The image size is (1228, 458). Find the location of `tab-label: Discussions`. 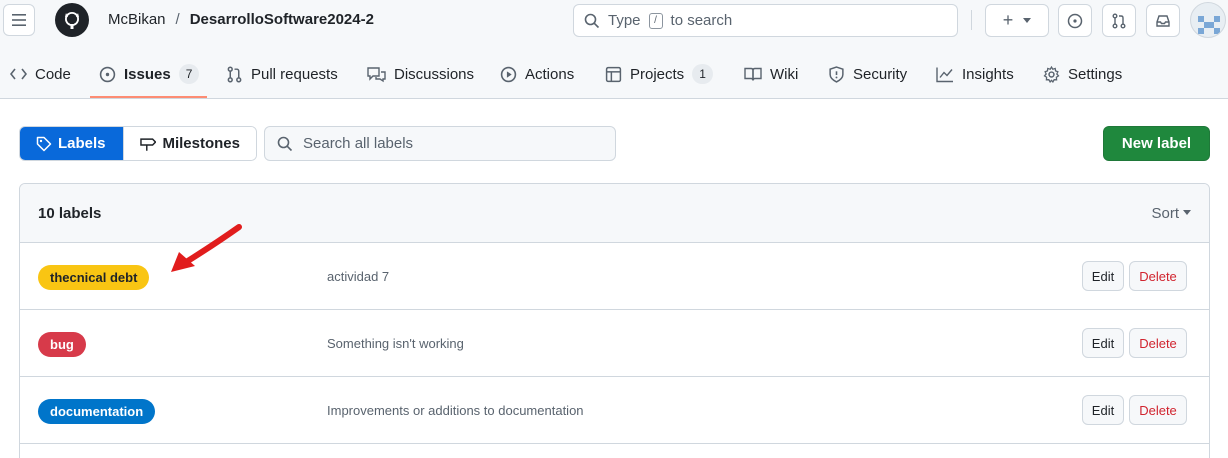

tab-label: Discussions is located at coordinates (434, 74).